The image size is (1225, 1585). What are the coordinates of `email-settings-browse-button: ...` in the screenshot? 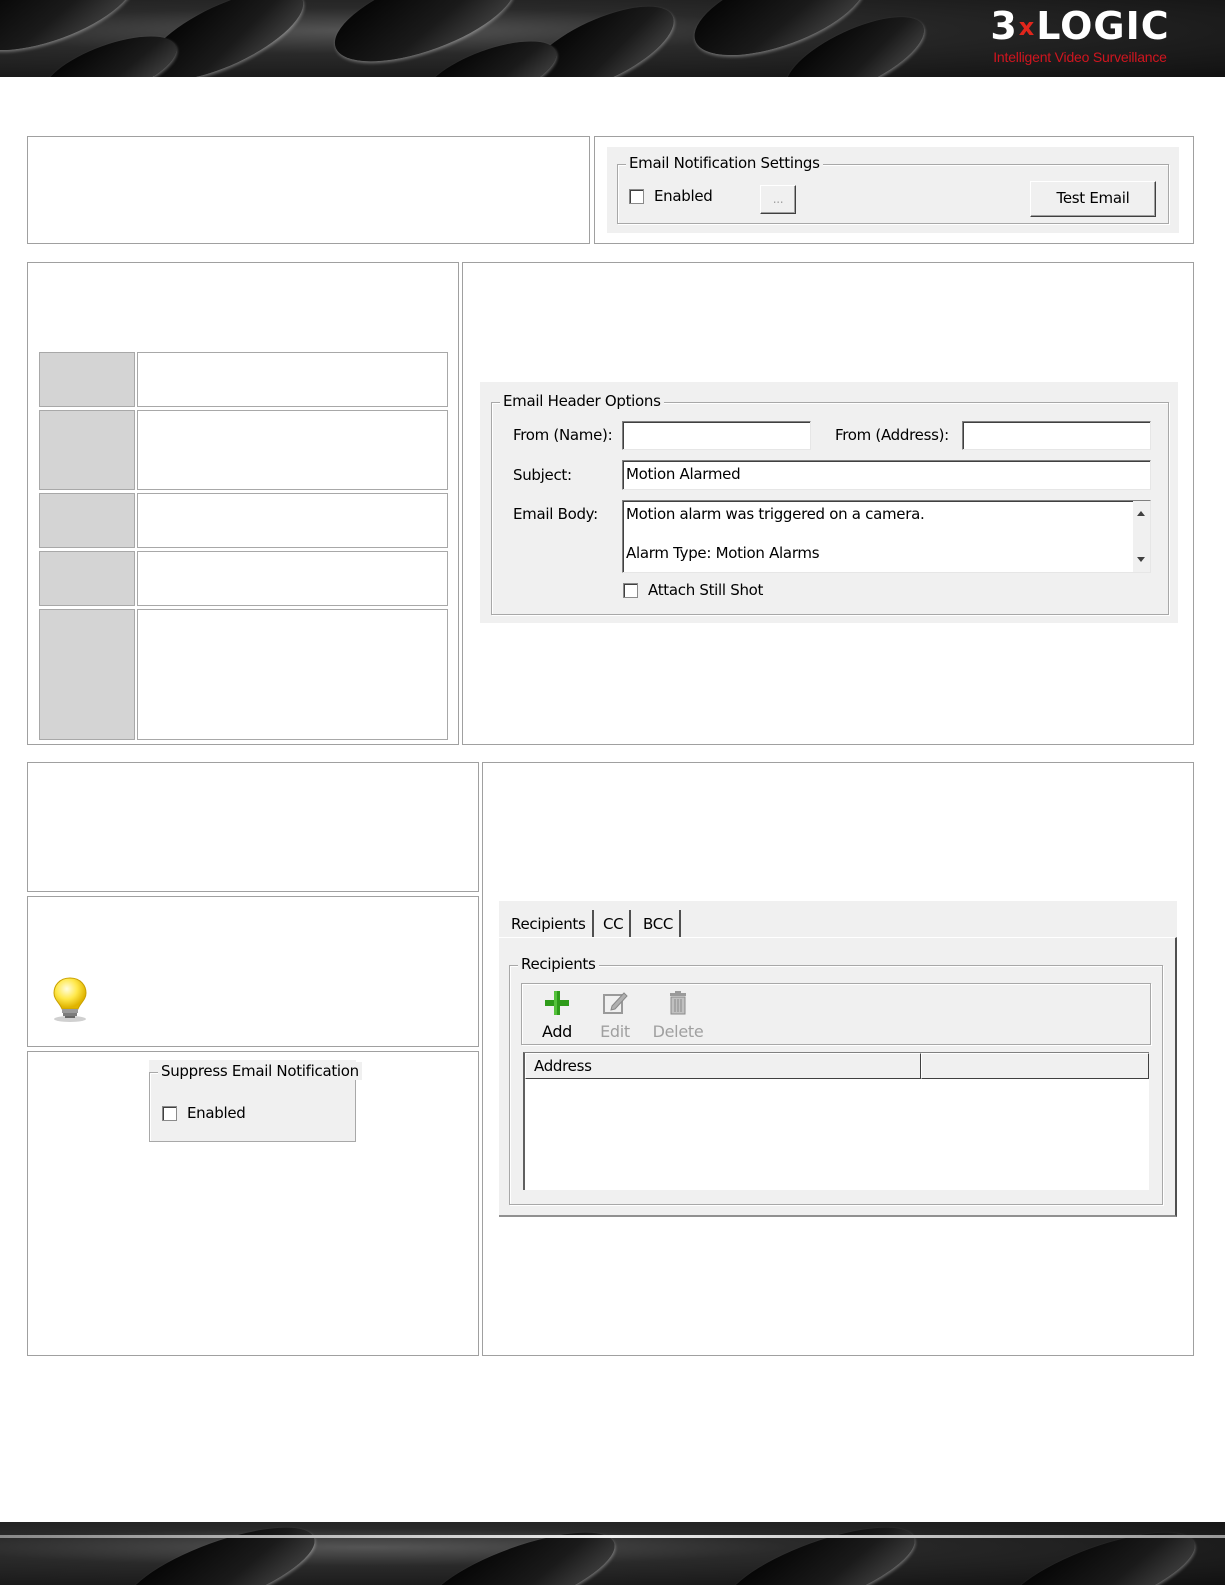 It's located at (778, 199).